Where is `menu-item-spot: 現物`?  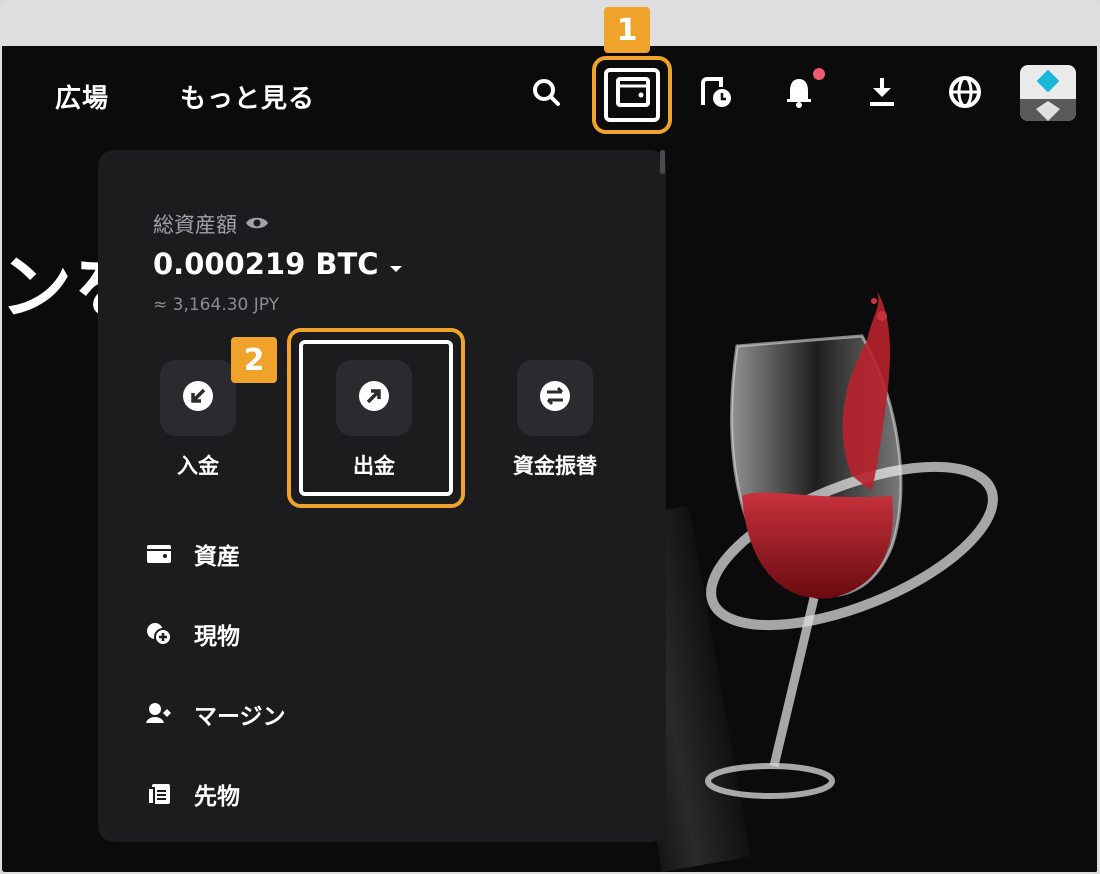 menu-item-spot: 現物 is located at coordinates (392, 634).